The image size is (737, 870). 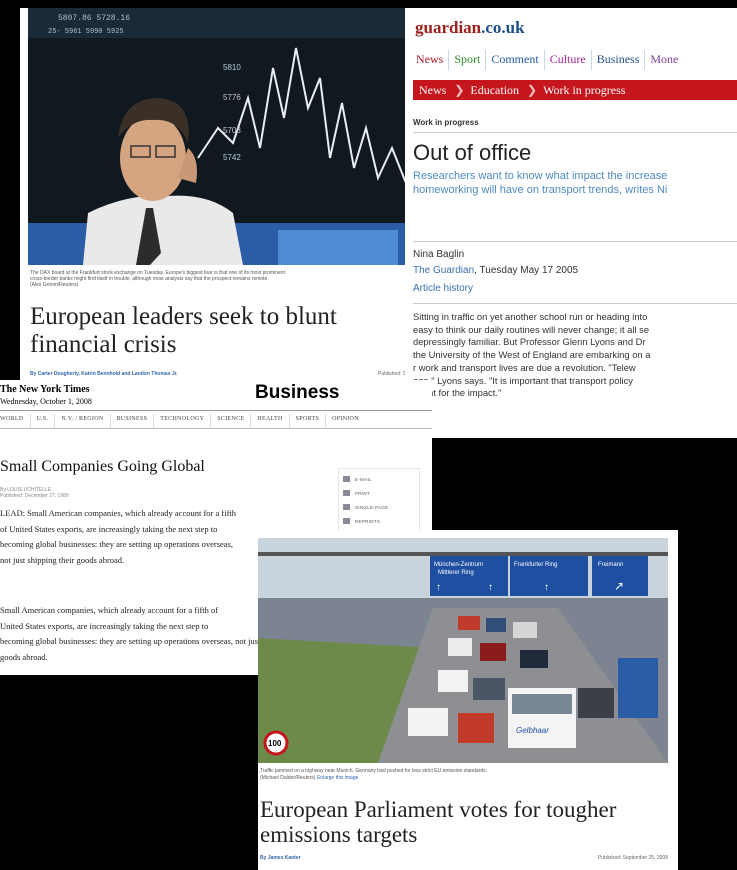 I want to click on article-byline: By James Kanter, so click(x=280, y=858).